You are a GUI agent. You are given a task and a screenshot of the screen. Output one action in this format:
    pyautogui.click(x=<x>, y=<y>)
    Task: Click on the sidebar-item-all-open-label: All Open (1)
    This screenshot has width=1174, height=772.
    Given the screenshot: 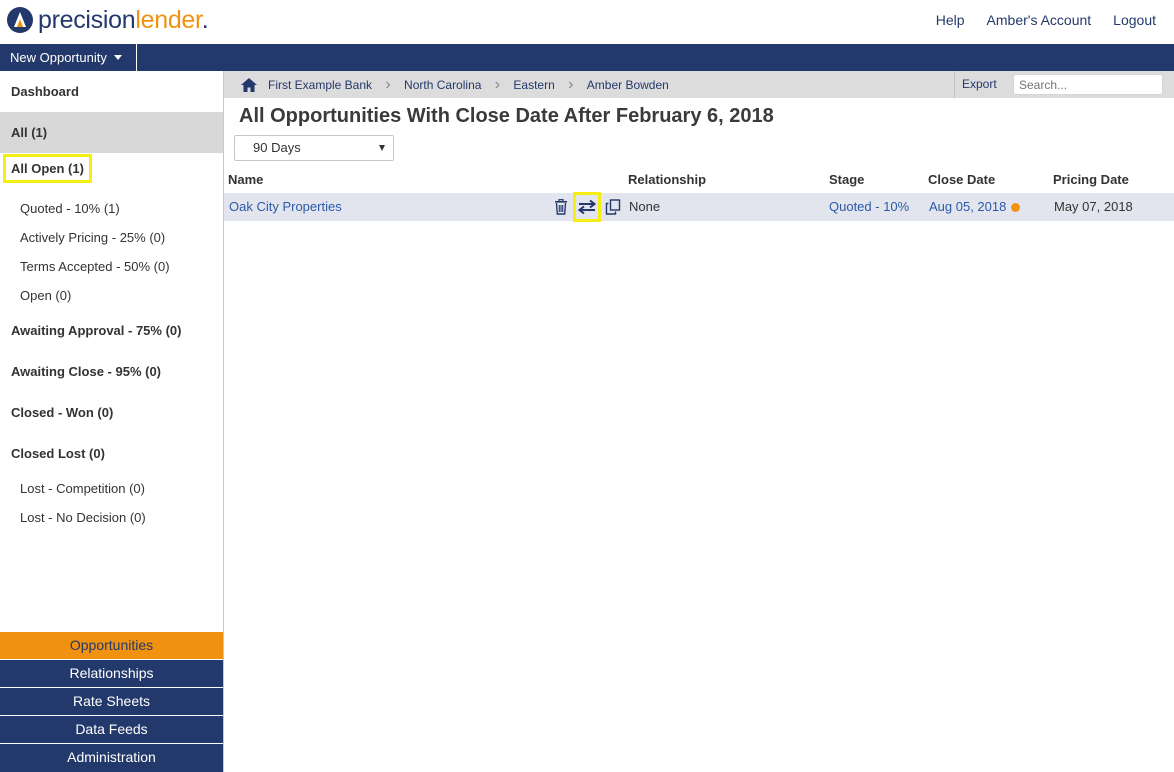 What is the action you would take?
    pyautogui.click(x=47, y=168)
    